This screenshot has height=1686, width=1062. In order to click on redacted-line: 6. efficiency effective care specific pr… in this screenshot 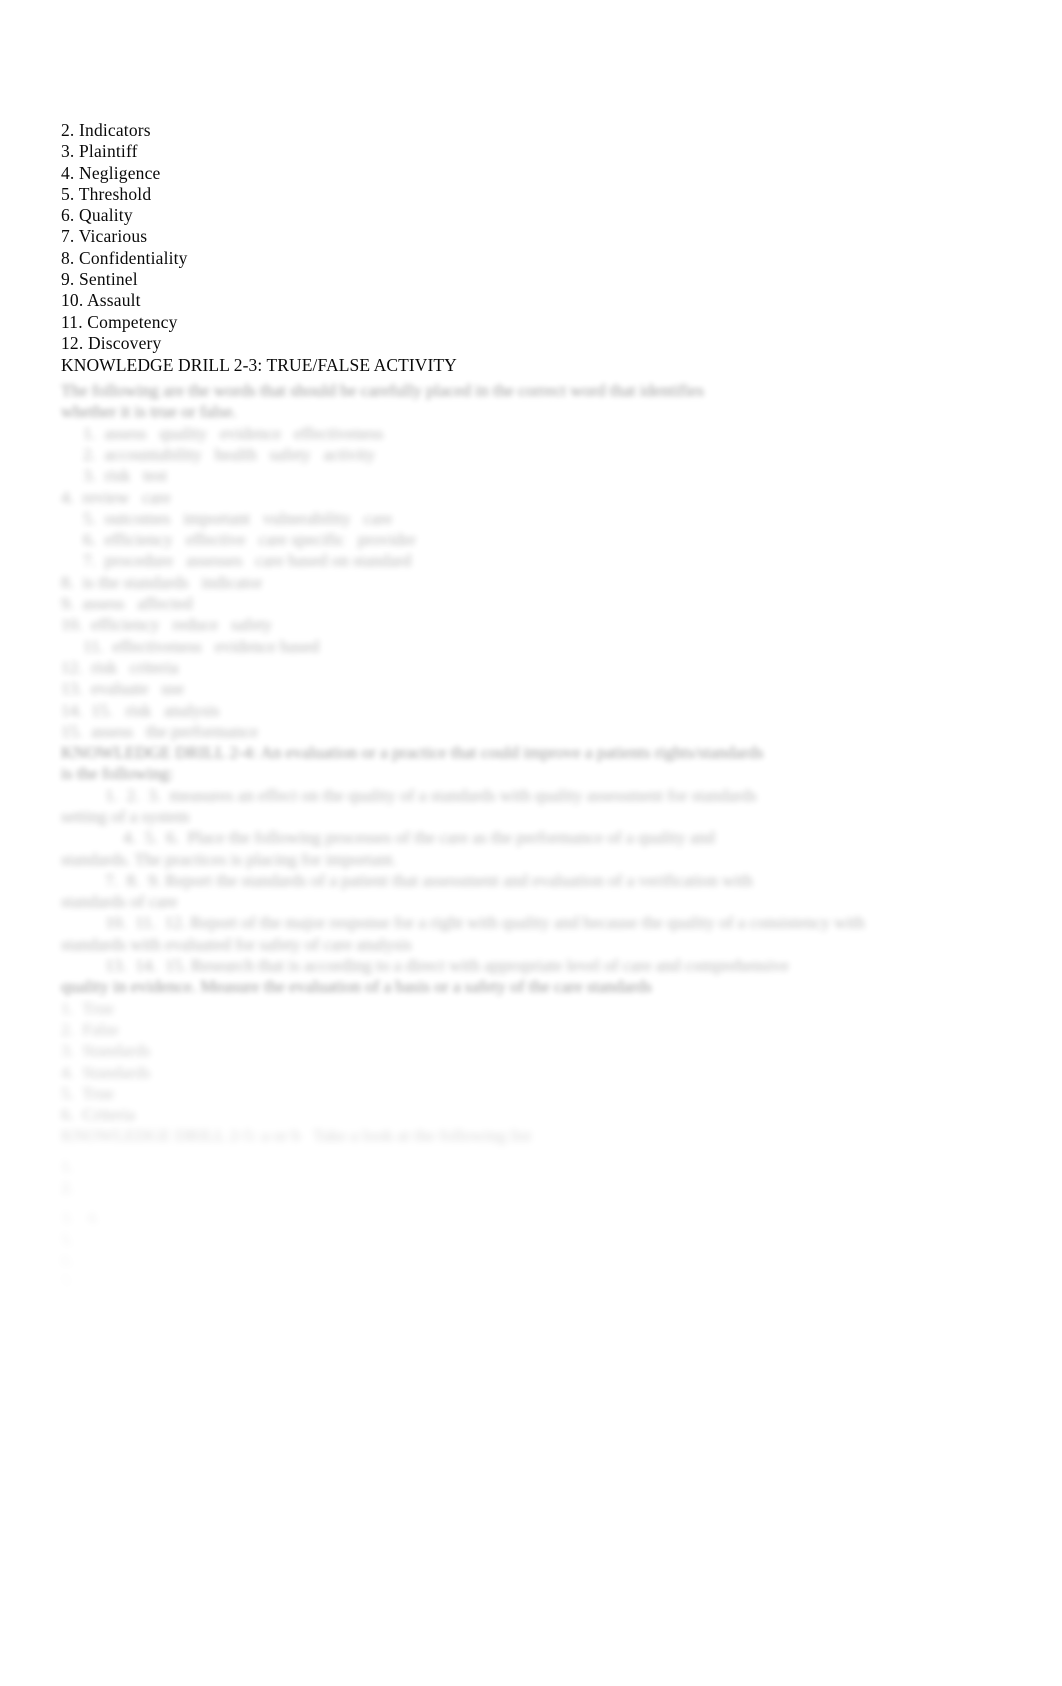, I will do `click(249, 540)`.